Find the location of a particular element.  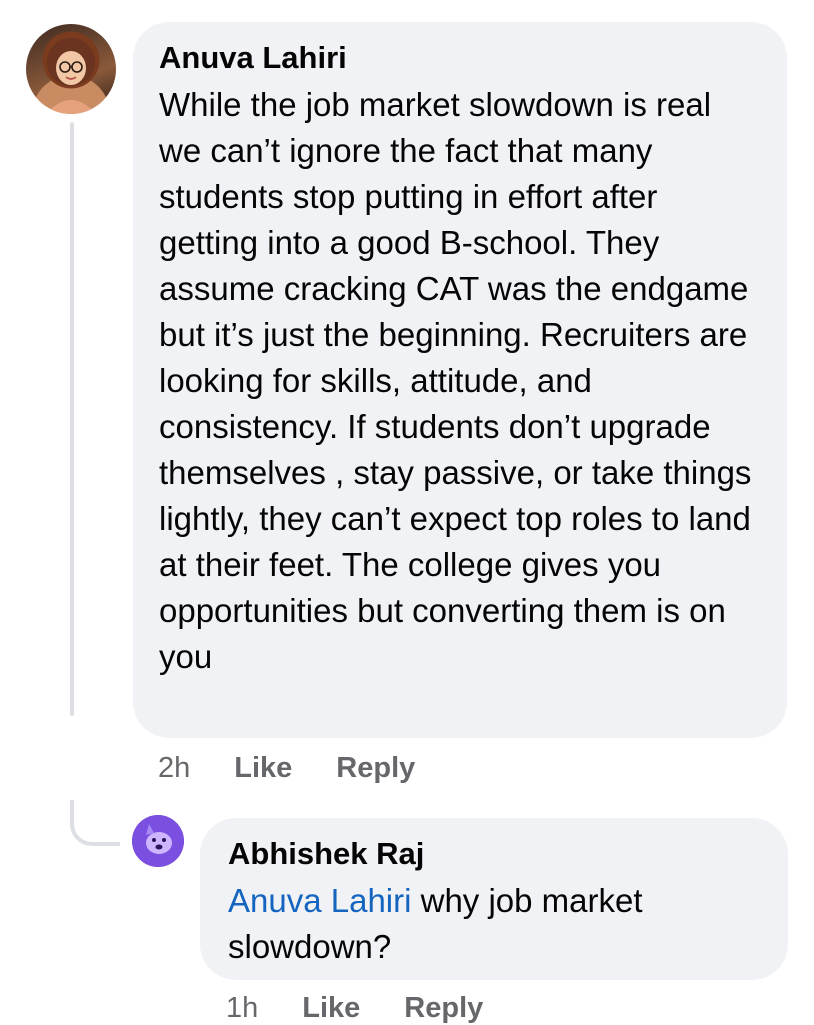

reply-text-block: Anuva Lahiri why job market slowdown? is located at coordinates (494, 924).